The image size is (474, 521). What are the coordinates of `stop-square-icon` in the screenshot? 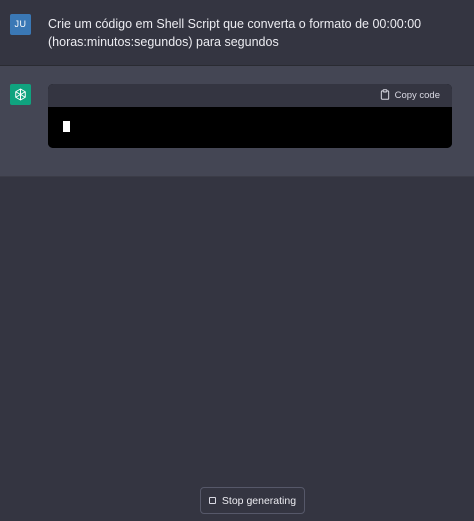 It's located at (212, 500).